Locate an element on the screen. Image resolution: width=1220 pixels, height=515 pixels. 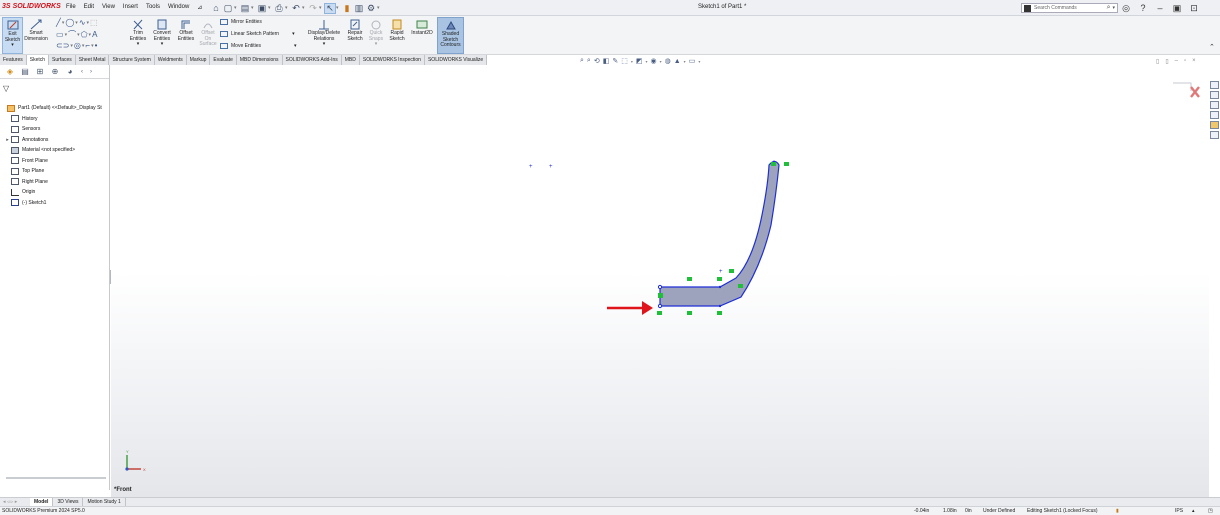
confirmation-corner is located at coordinates (1186, 90).